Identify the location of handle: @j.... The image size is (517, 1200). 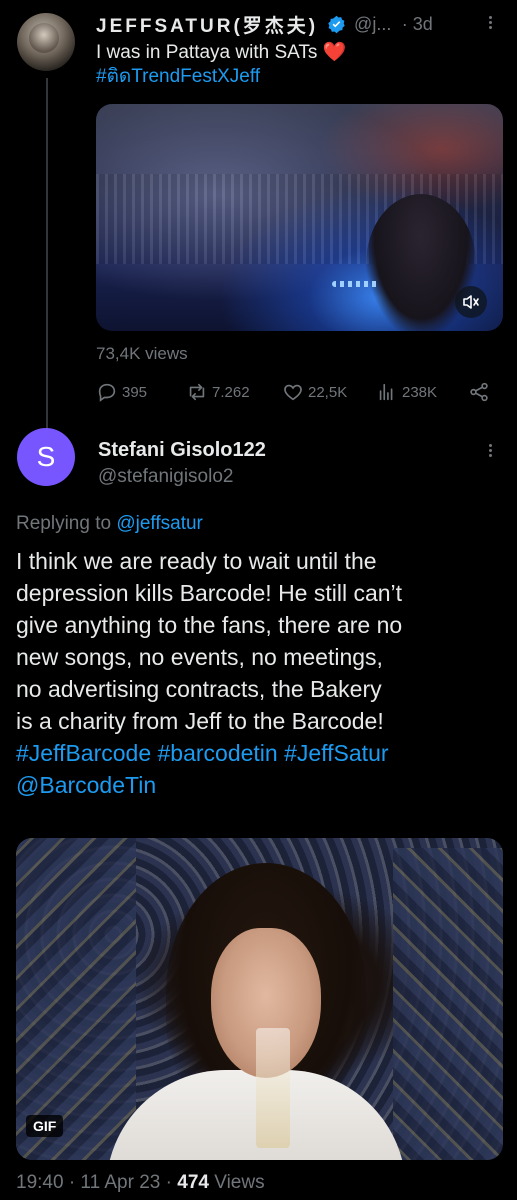
(372, 24).